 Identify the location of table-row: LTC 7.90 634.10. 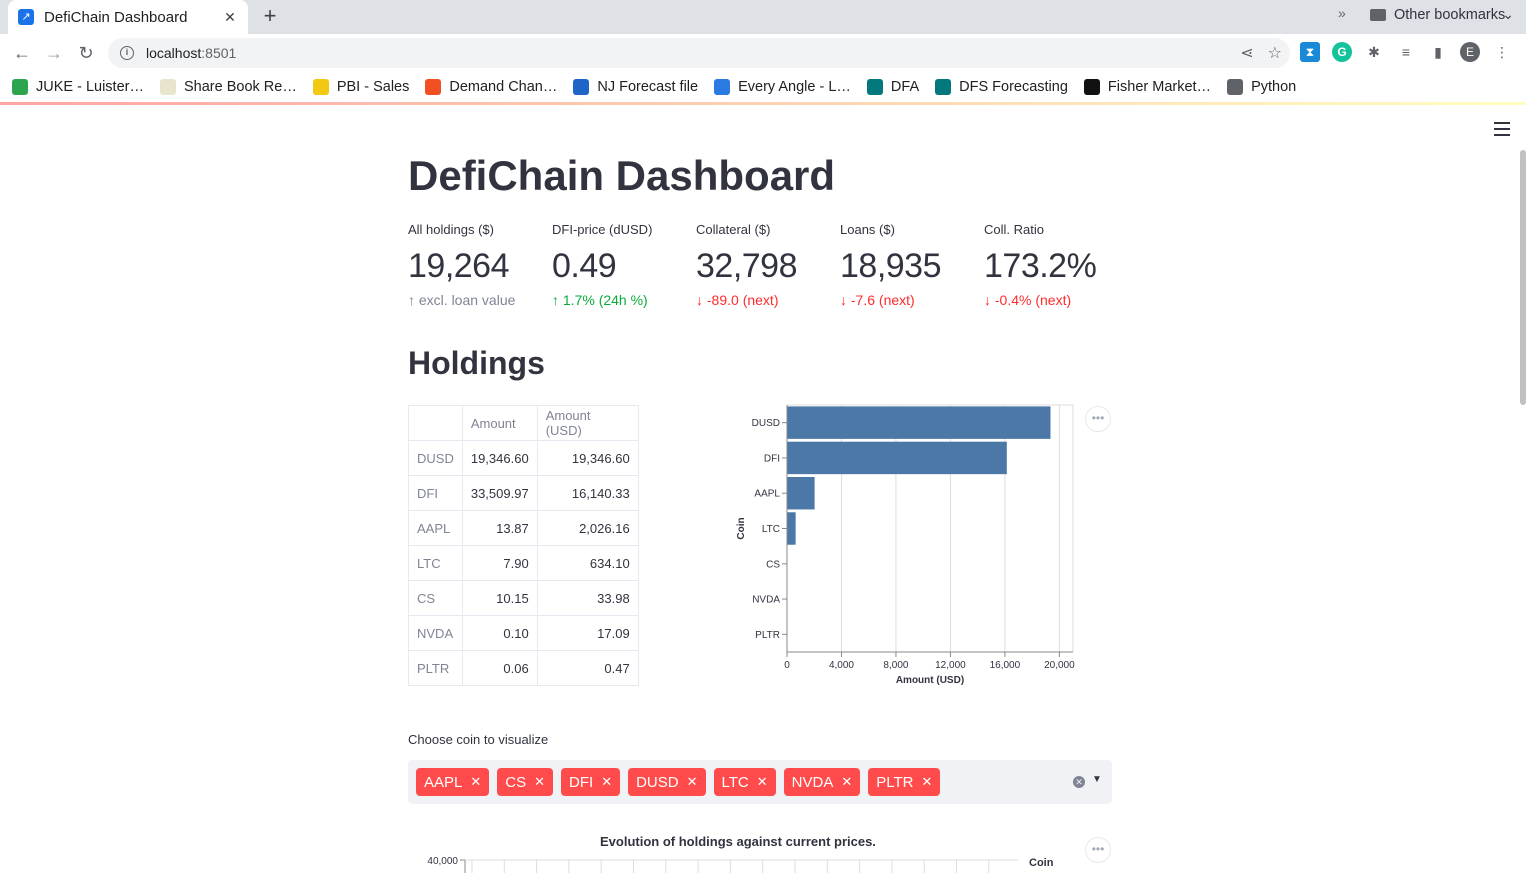
(523, 563).